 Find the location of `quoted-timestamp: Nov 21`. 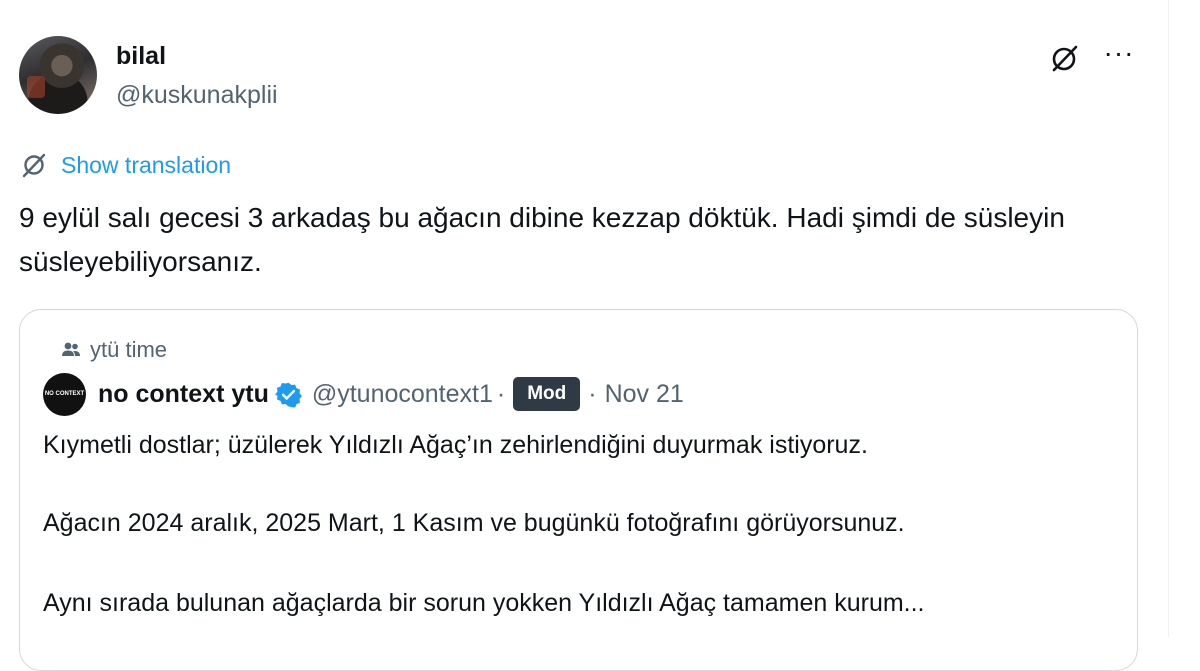

quoted-timestamp: Nov 21 is located at coordinates (644, 394).